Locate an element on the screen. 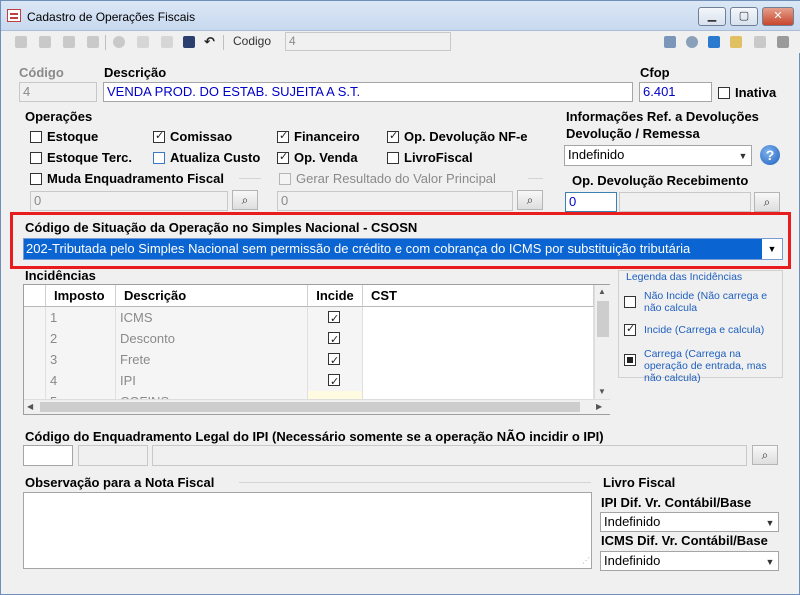  devolucao-remessa-select: Indefinido ▼ is located at coordinates (658, 155).